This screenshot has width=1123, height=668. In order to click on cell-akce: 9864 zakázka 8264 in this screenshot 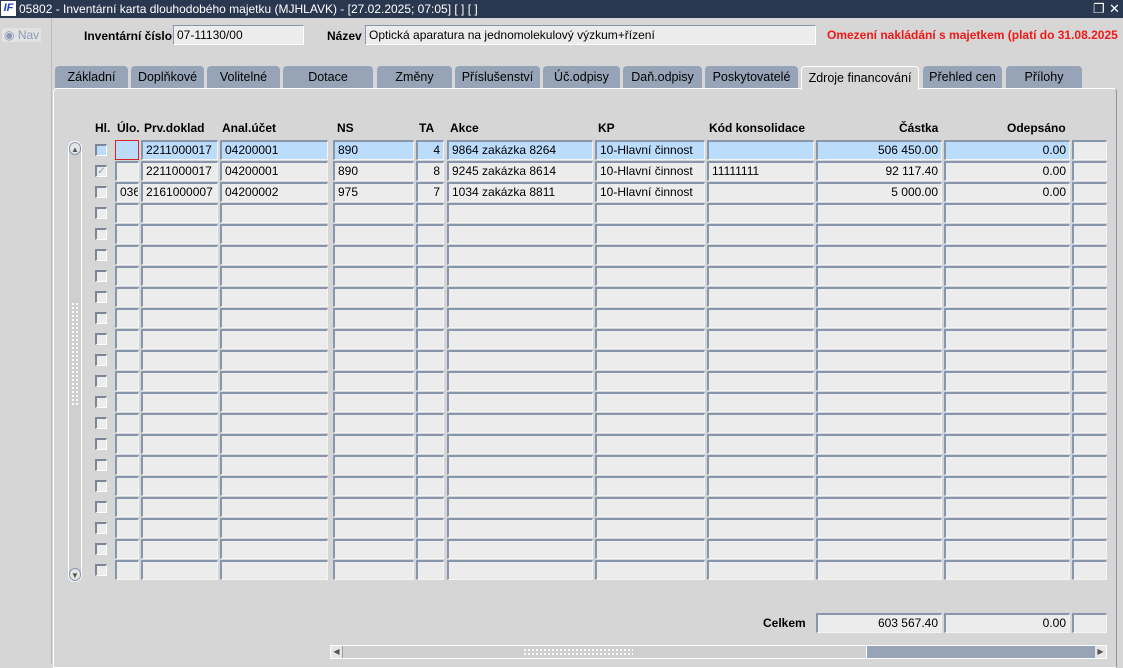, I will do `click(520, 150)`.